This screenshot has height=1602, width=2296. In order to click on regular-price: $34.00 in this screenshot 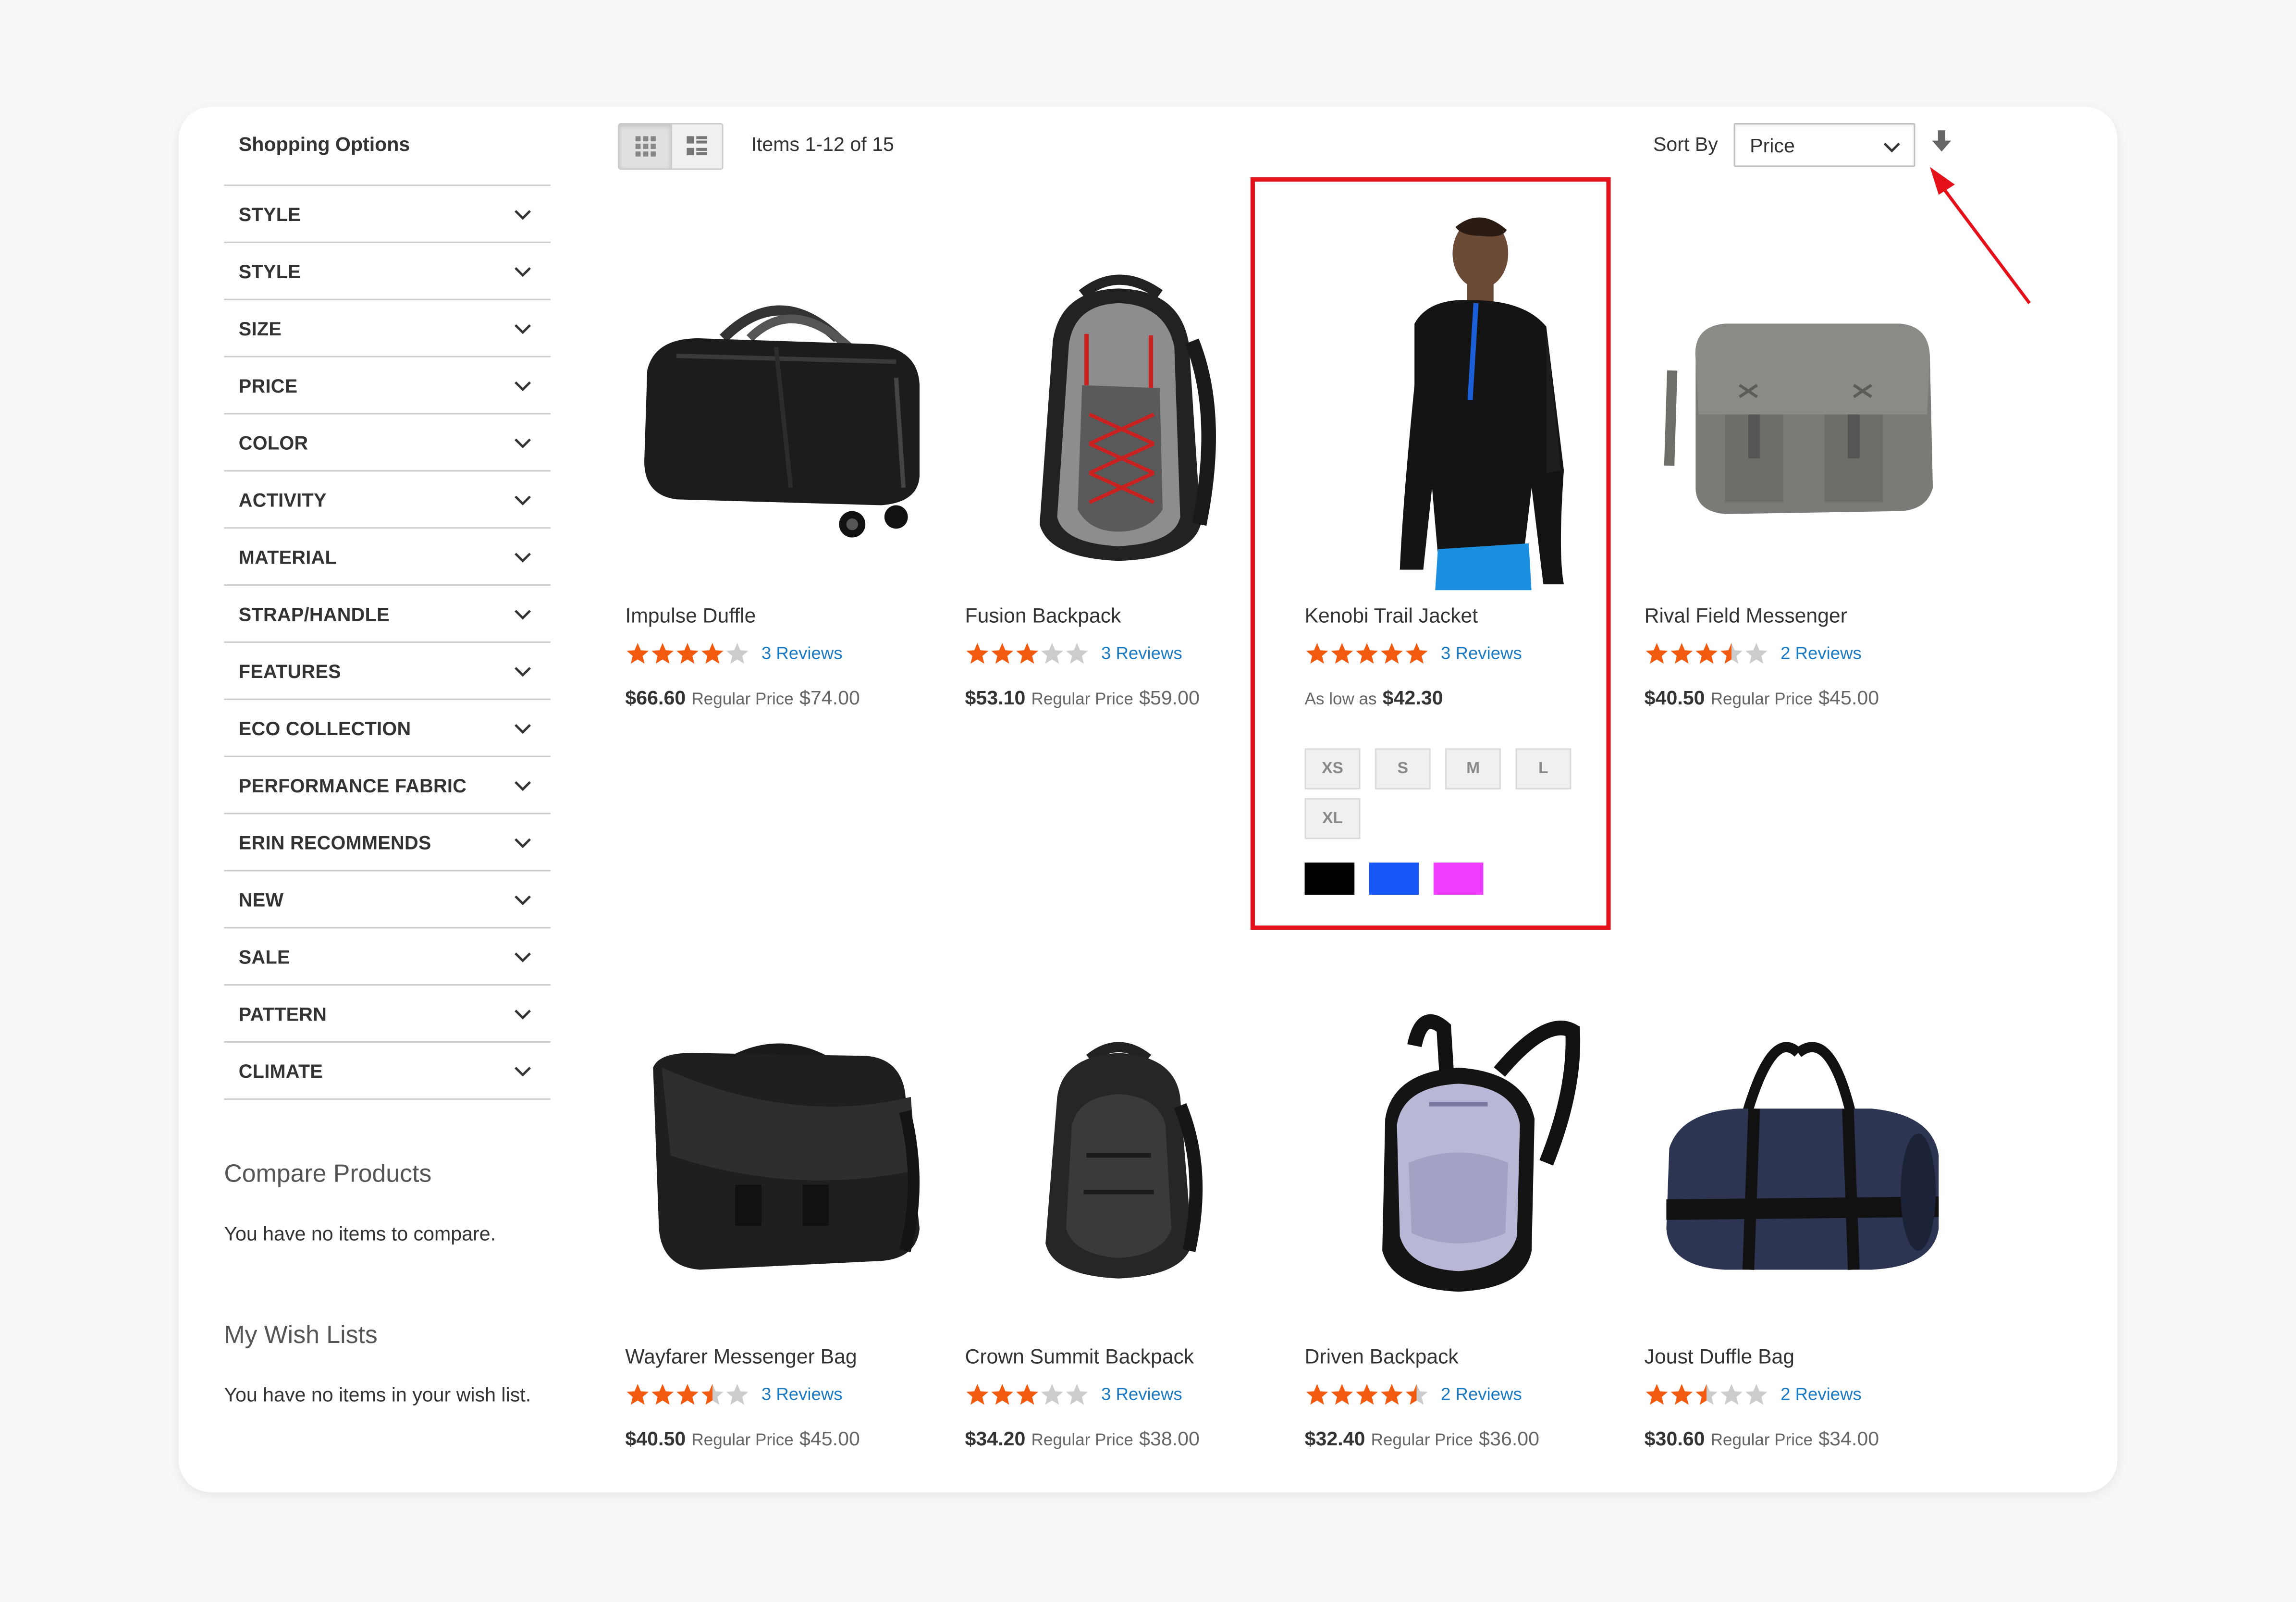, I will do `click(1848, 1439)`.